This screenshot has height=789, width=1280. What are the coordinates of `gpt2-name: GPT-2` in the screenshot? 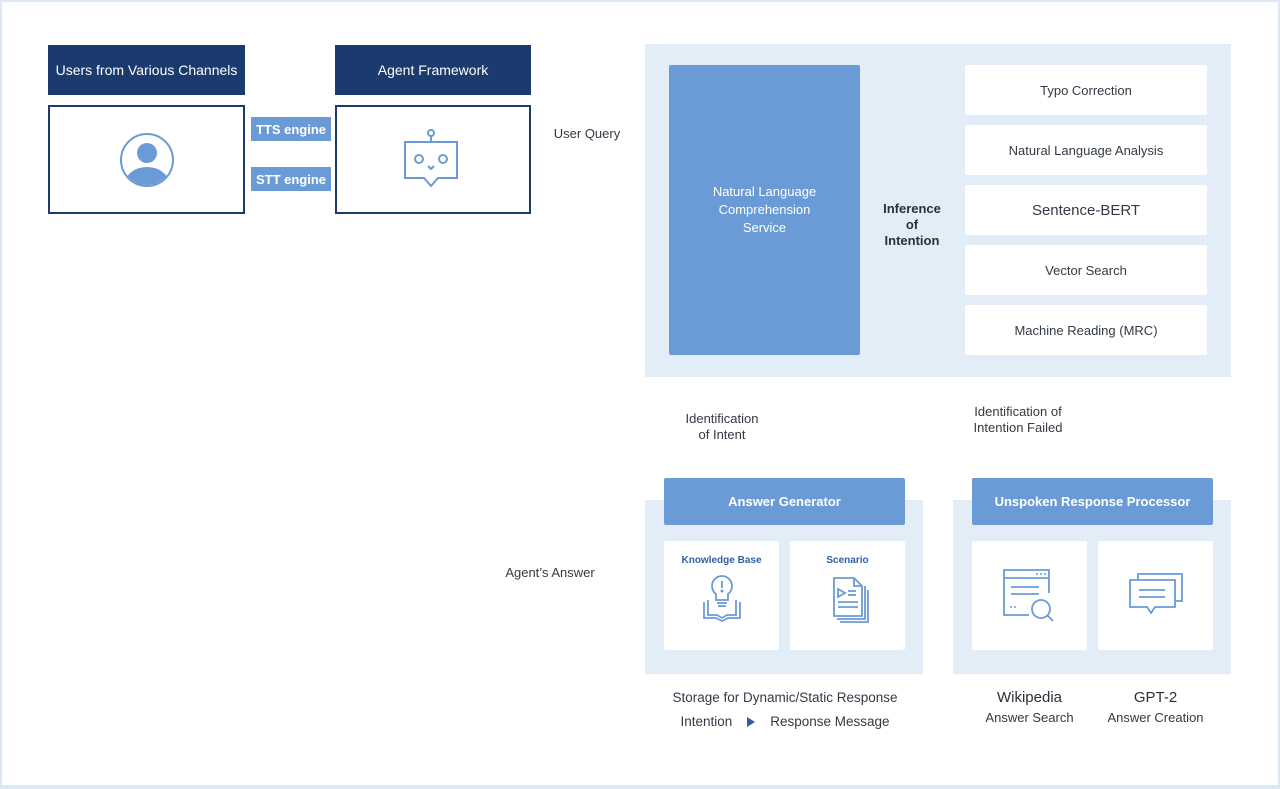 It's located at (1155, 697).